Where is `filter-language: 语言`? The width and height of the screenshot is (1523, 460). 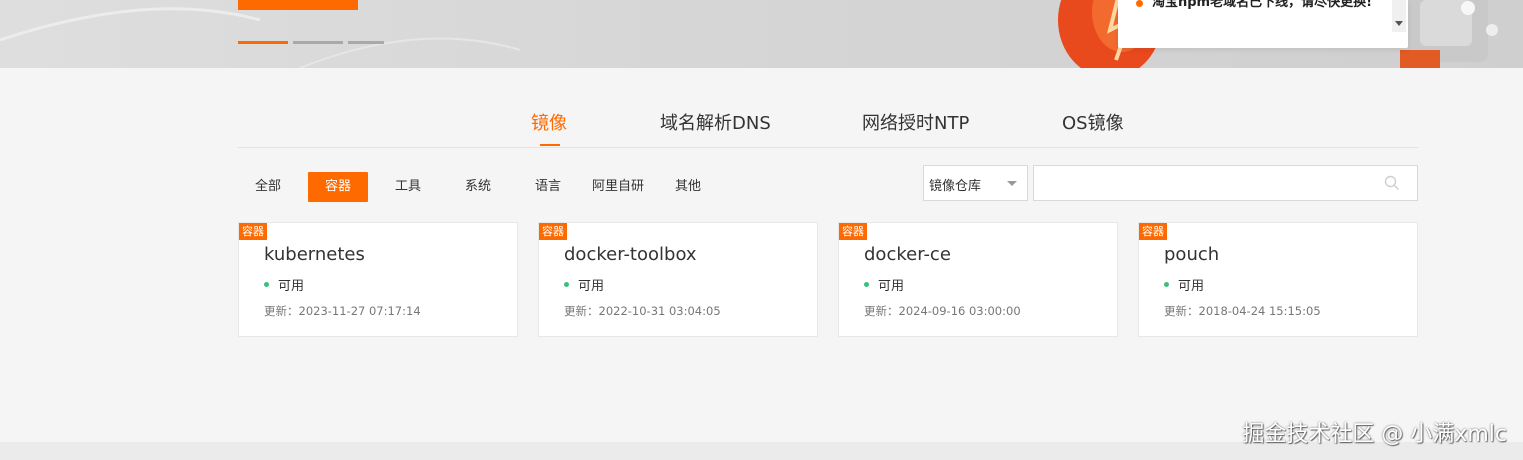
filter-language: 语言 is located at coordinates (548, 187).